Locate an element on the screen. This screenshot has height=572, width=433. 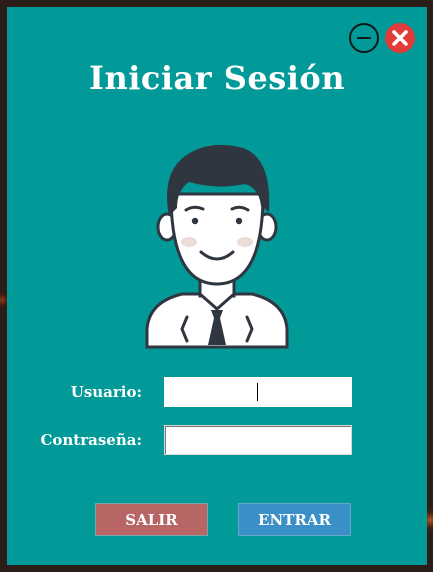
username-label: Usuario: is located at coordinates (106, 392).